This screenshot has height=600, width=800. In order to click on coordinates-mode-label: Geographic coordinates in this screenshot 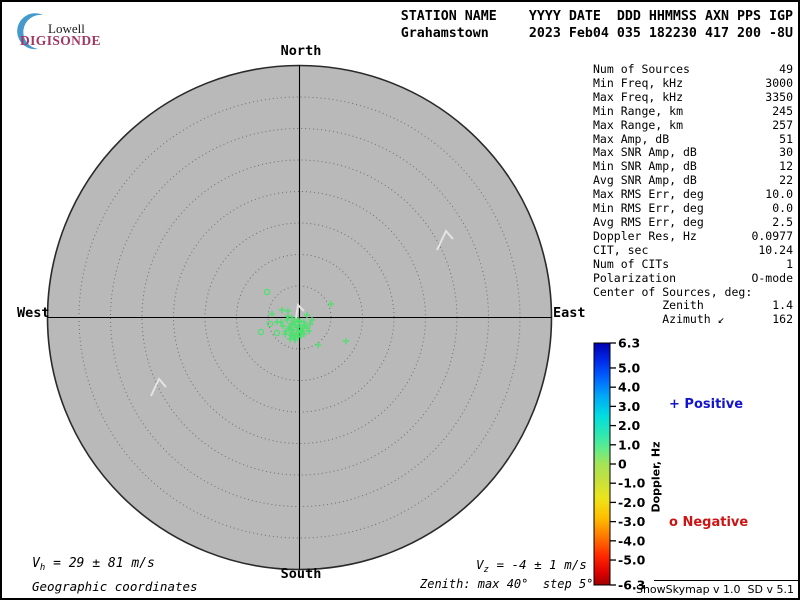, I will do `click(115, 586)`.